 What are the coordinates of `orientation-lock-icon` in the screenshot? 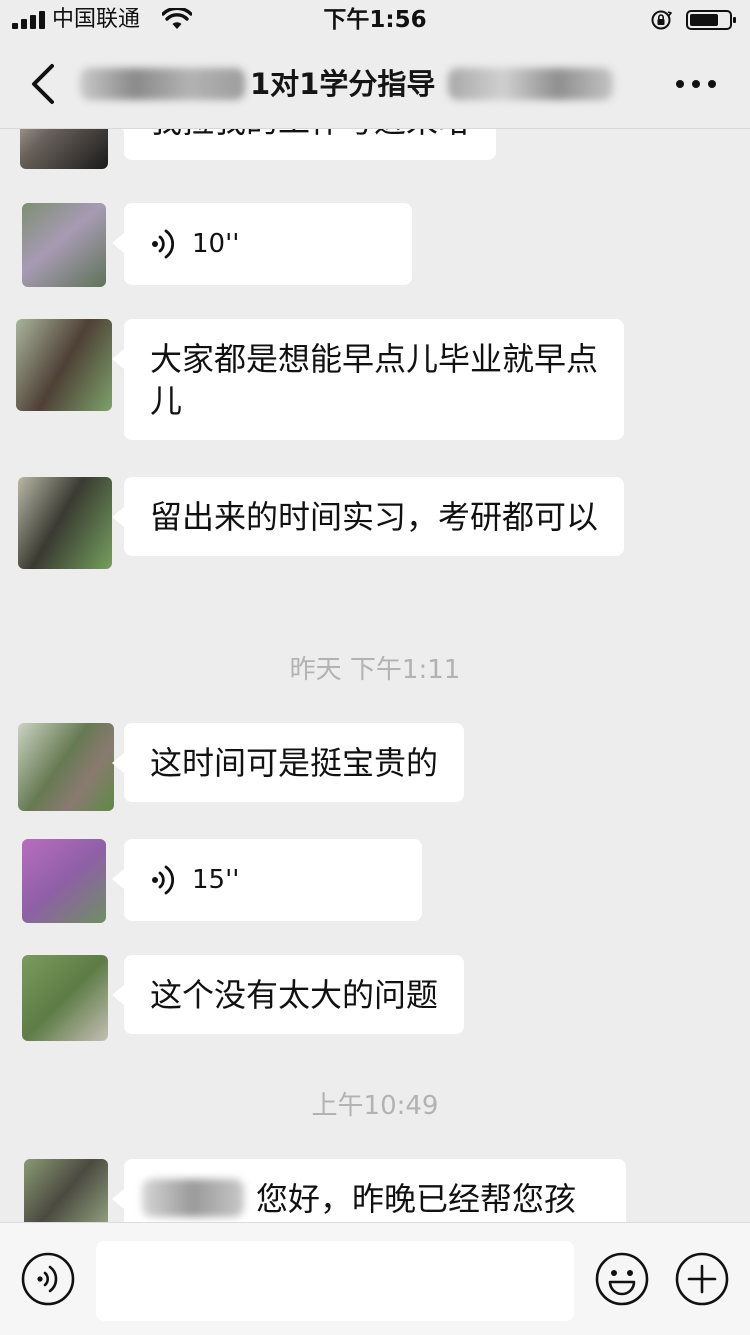 It's located at (661, 20).